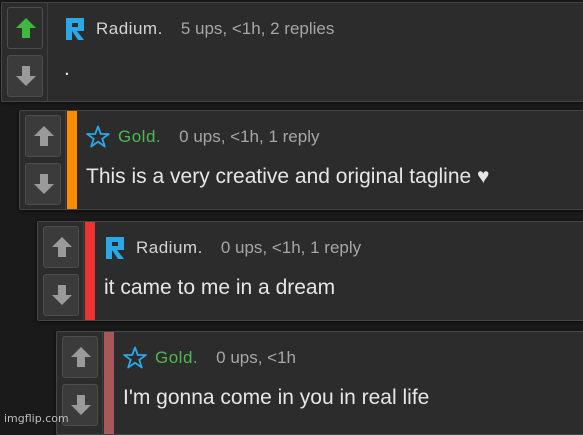 The width and height of the screenshot is (583, 435). What do you see at coordinates (257, 28) in the screenshot?
I see `comment-meta: 5 ups, <1h, 2 replies` at bounding box center [257, 28].